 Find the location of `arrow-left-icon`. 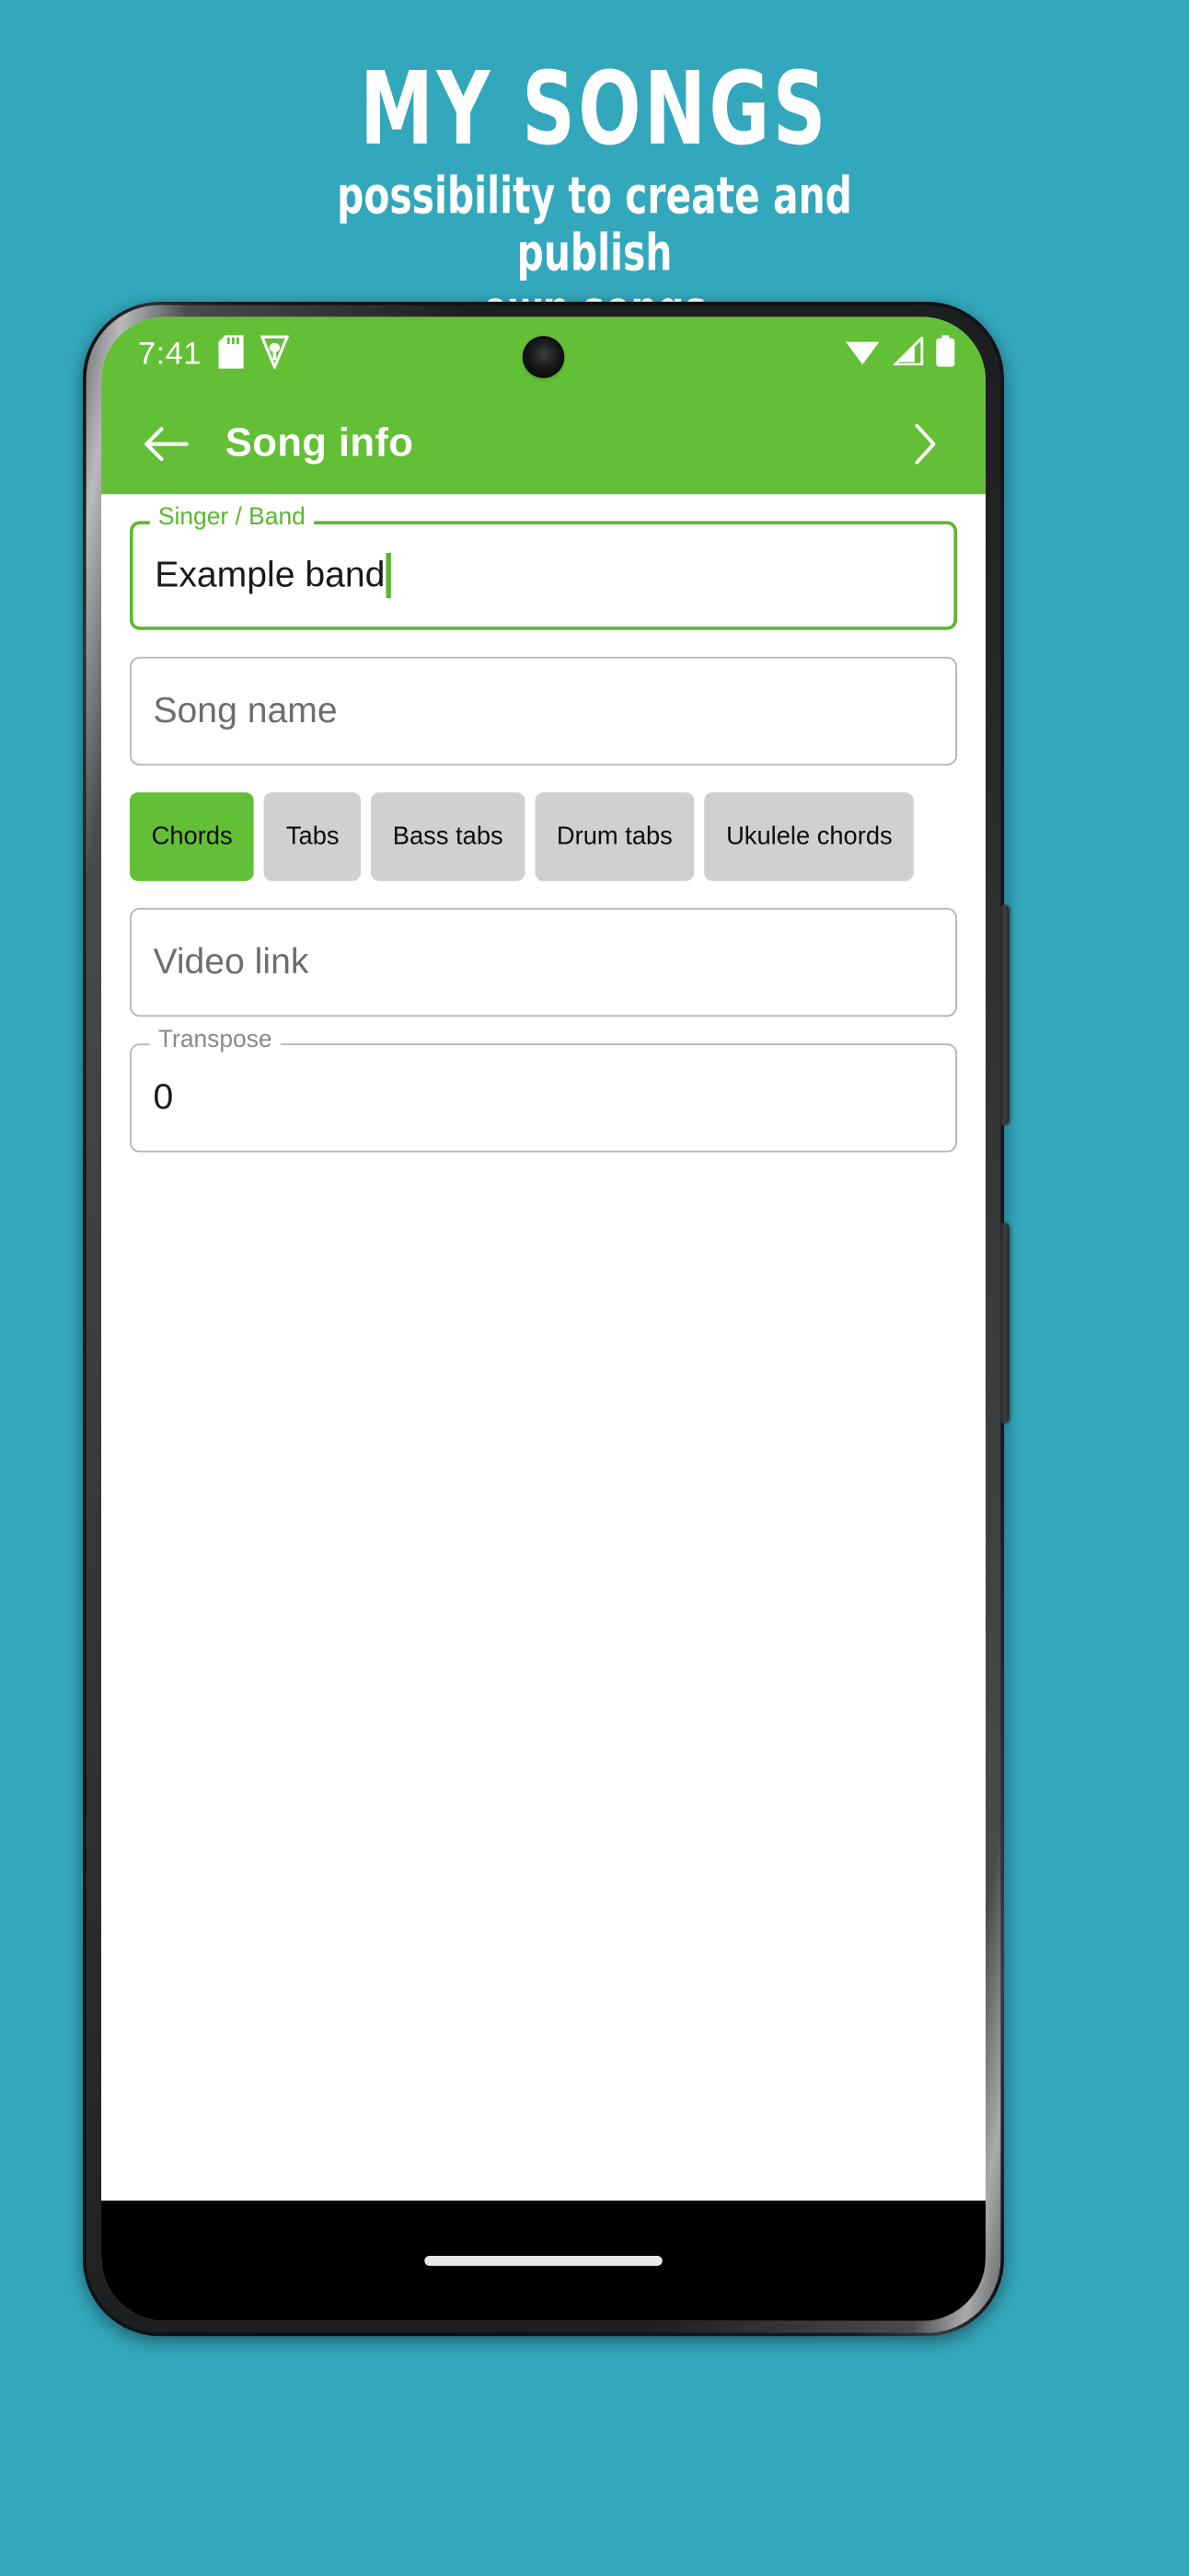

arrow-left-icon is located at coordinates (166, 444).